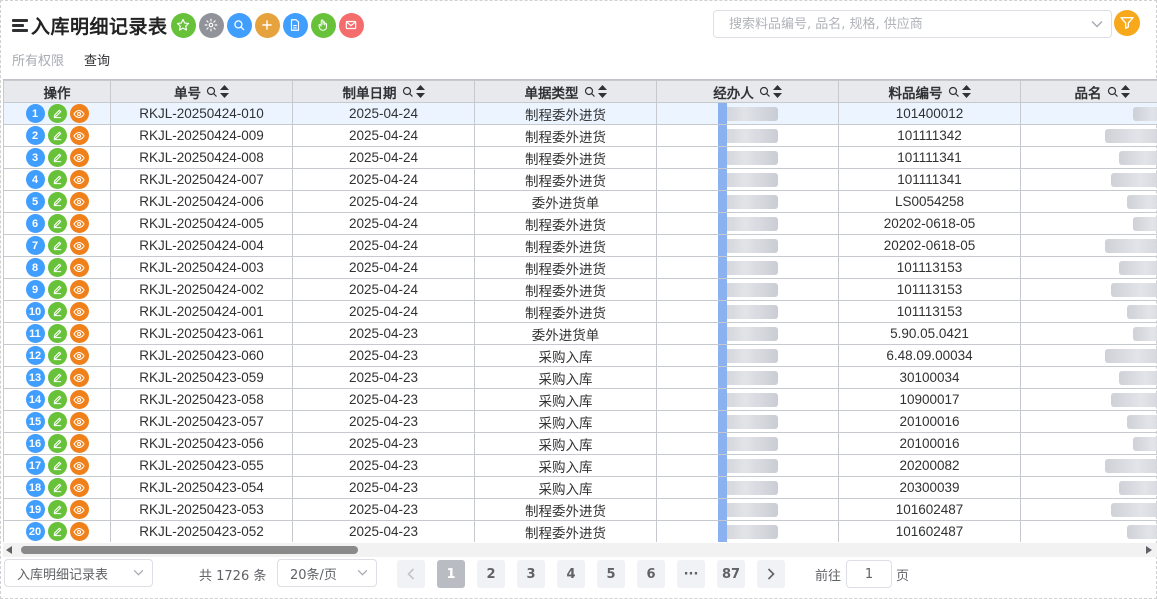 The height and width of the screenshot is (599, 1157). What do you see at coordinates (571, 574) in the screenshot?
I see `page-button-4: 4` at bounding box center [571, 574].